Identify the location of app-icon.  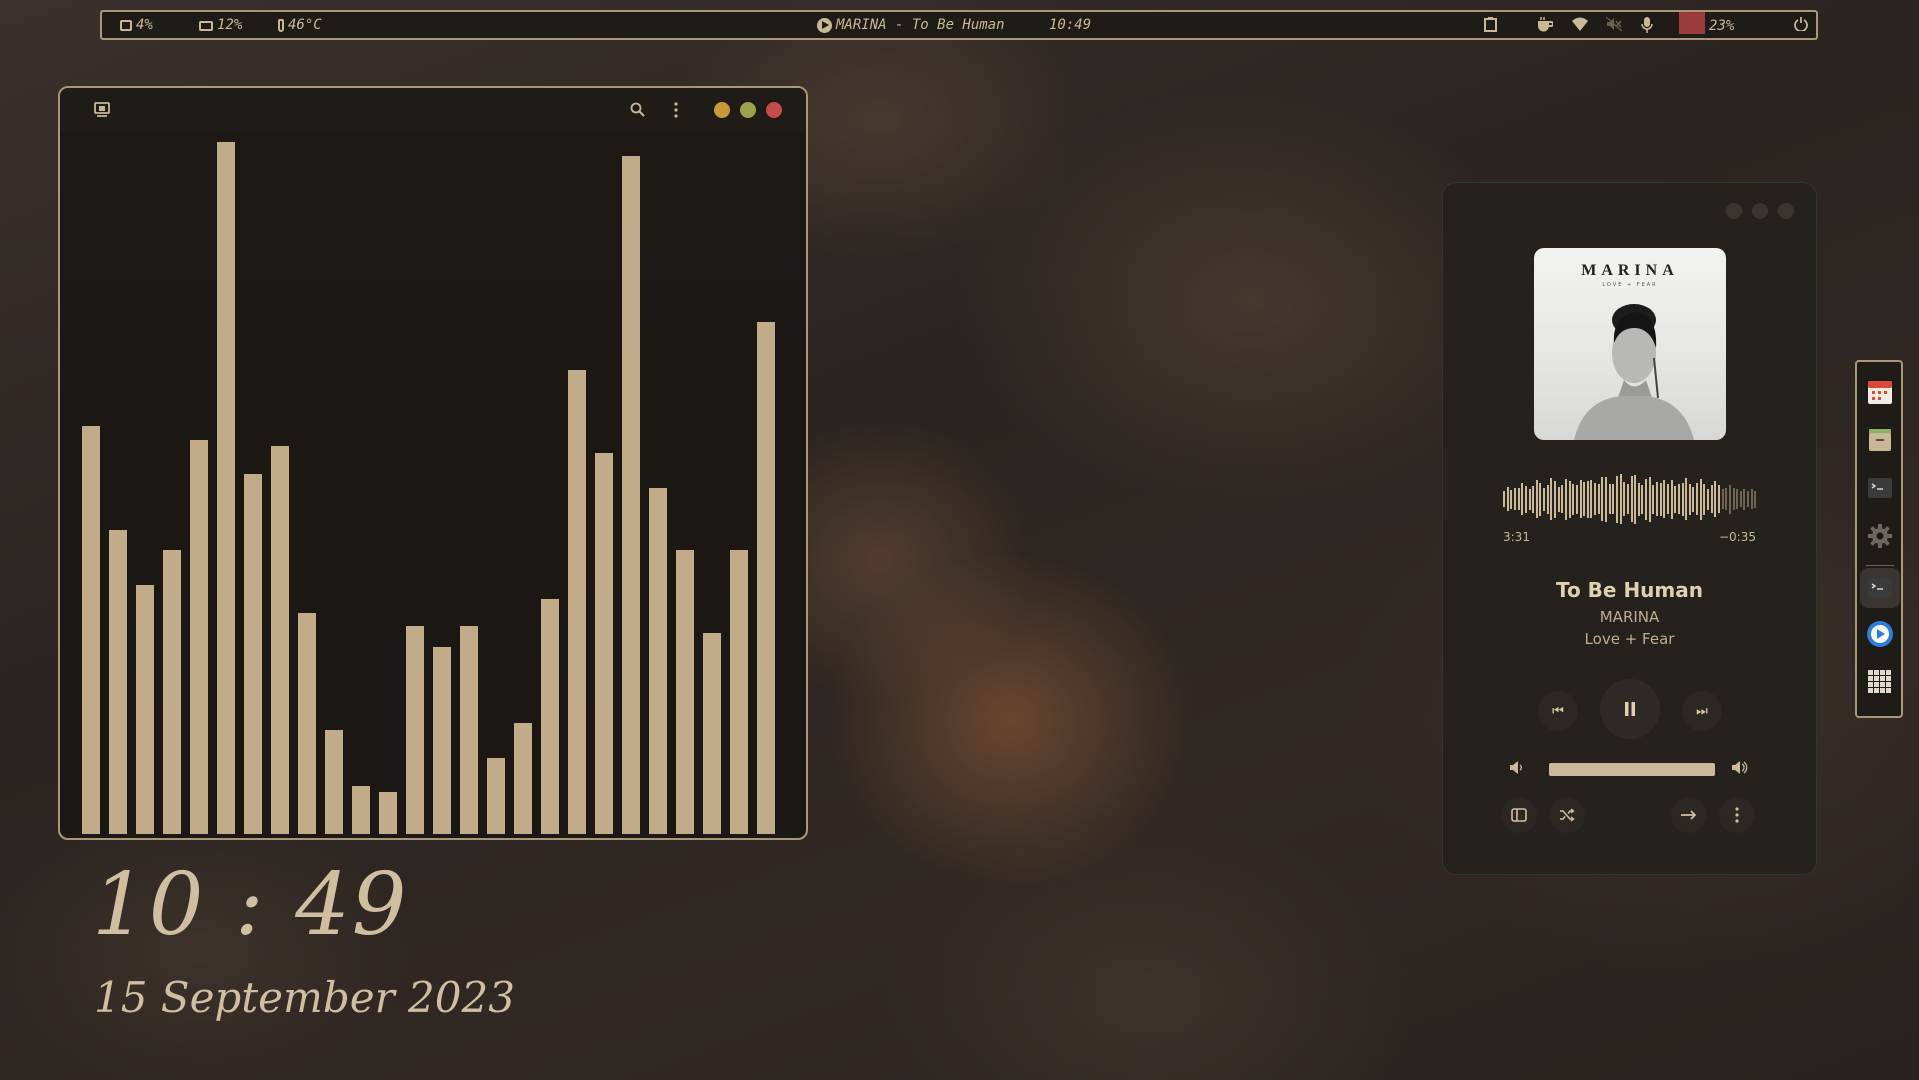
(102, 109).